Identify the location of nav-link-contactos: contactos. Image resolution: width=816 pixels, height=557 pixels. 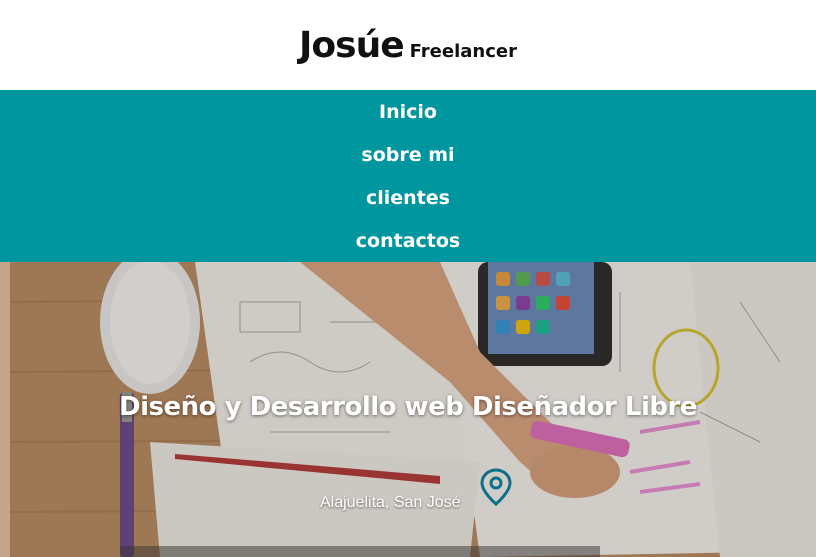
(408, 241).